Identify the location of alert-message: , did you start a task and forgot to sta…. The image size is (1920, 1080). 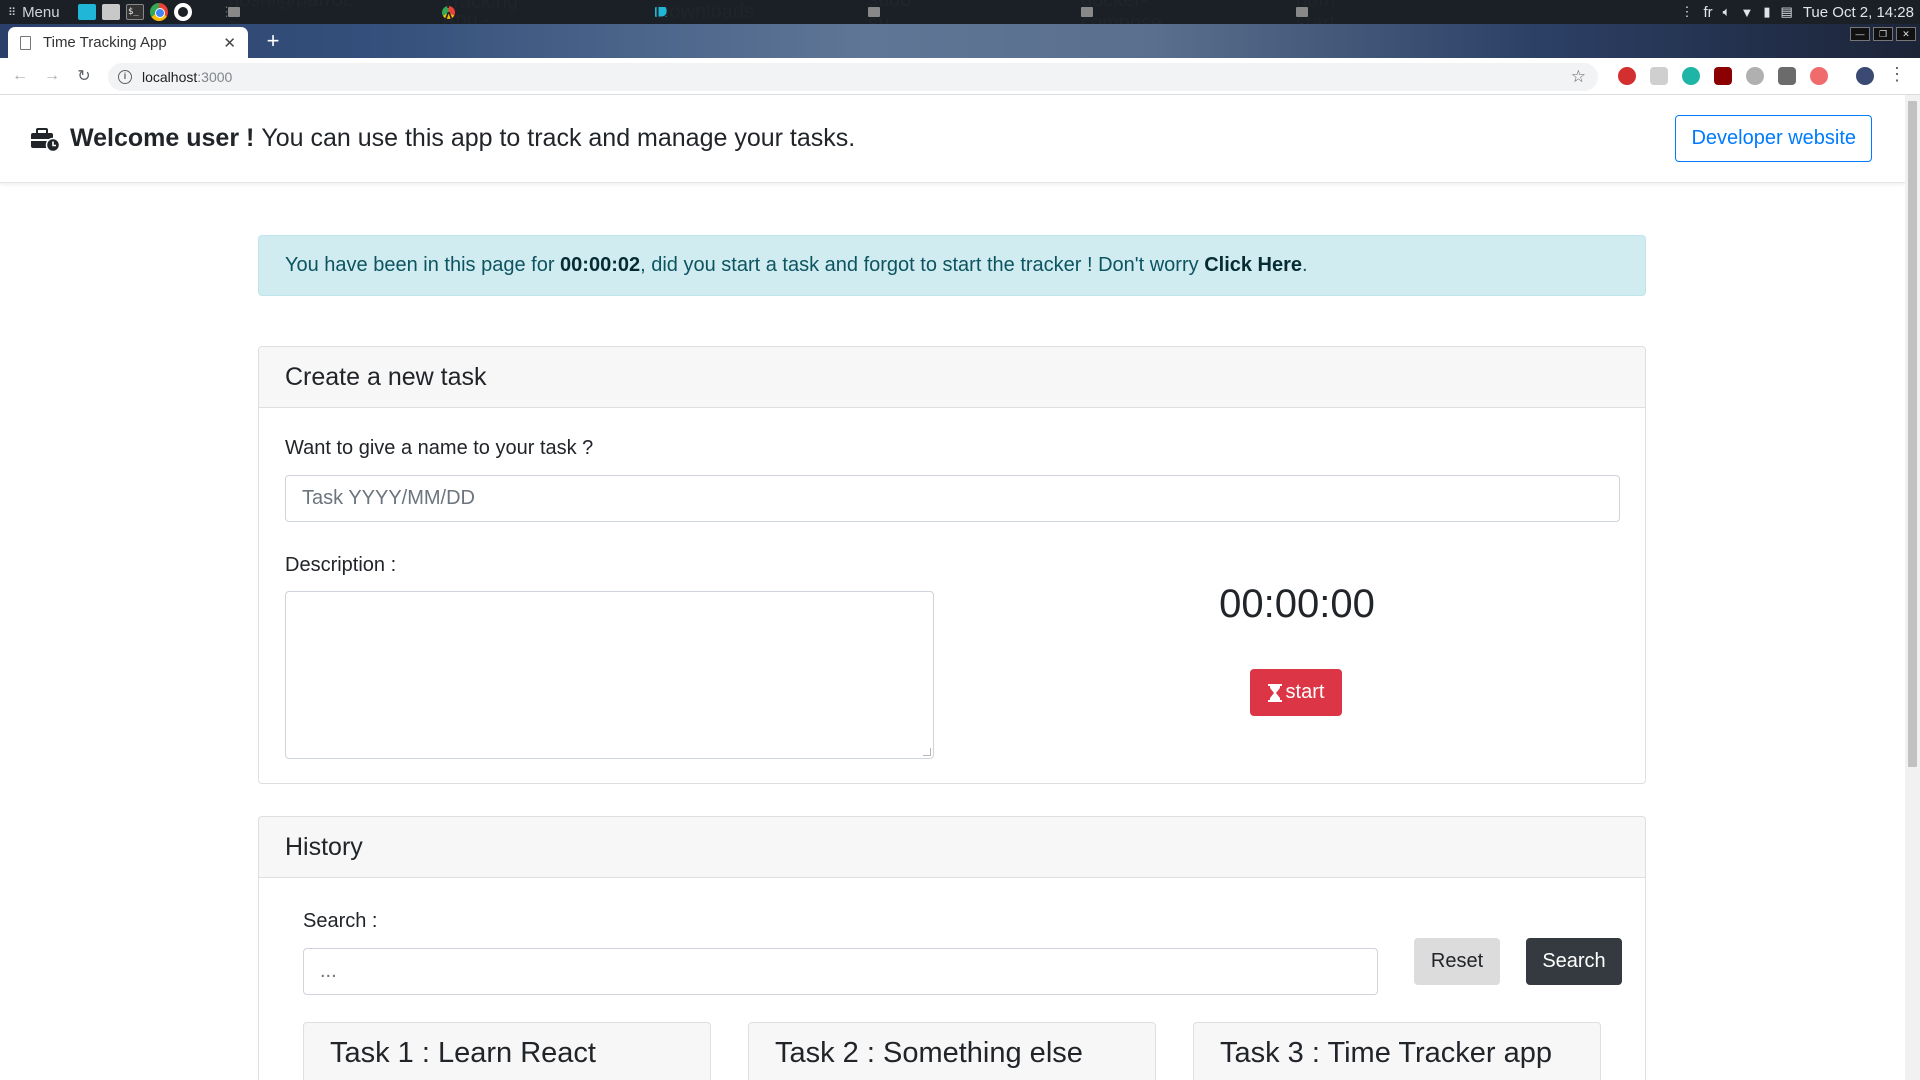
(919, 265).